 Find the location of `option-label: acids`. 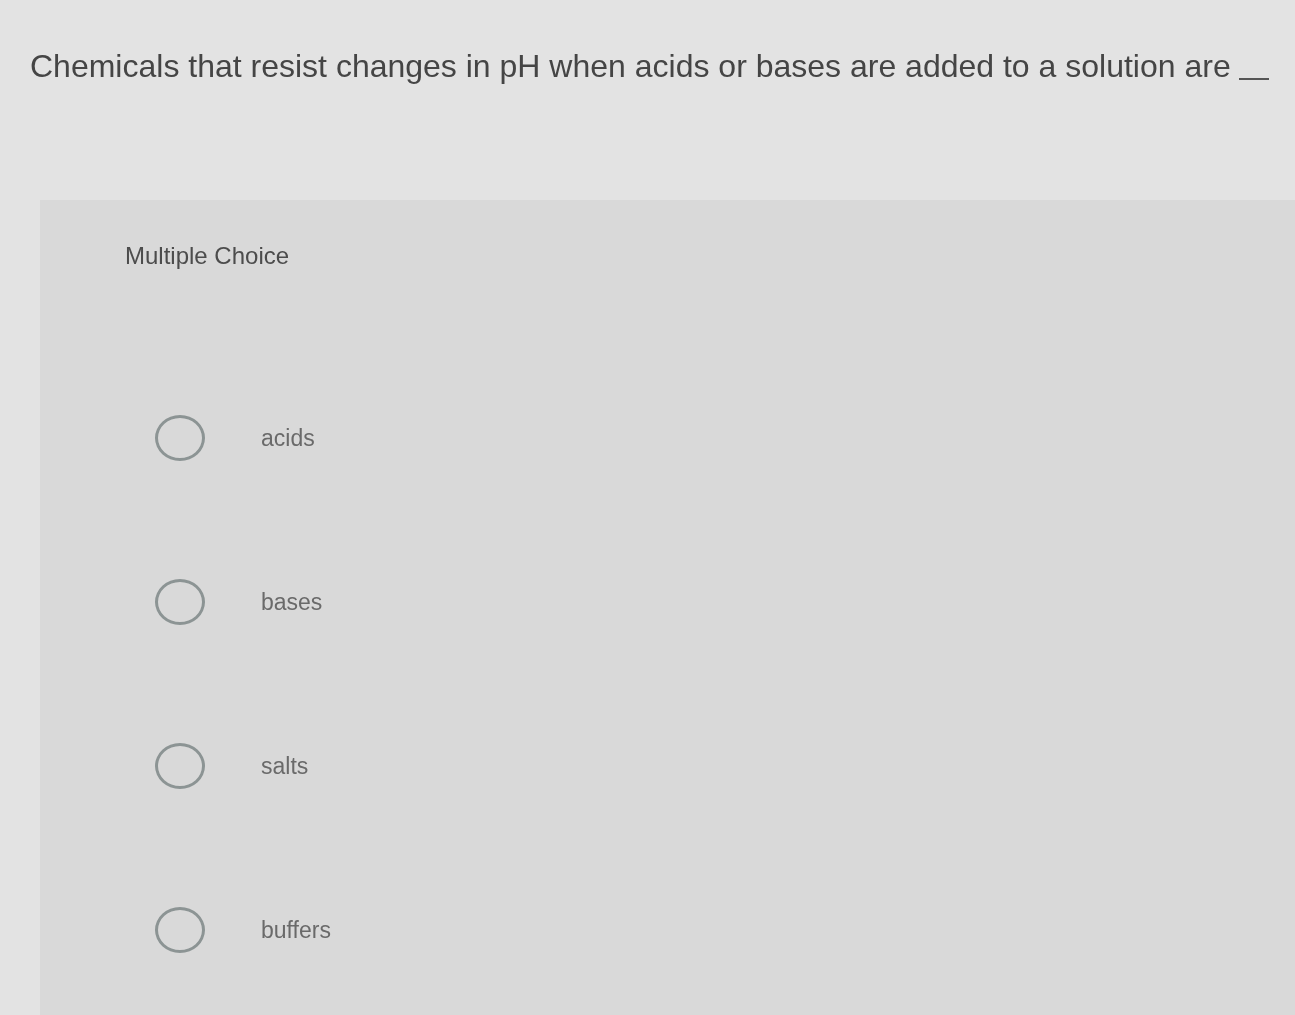

option-label: acids is located at coordinates (288, 438).